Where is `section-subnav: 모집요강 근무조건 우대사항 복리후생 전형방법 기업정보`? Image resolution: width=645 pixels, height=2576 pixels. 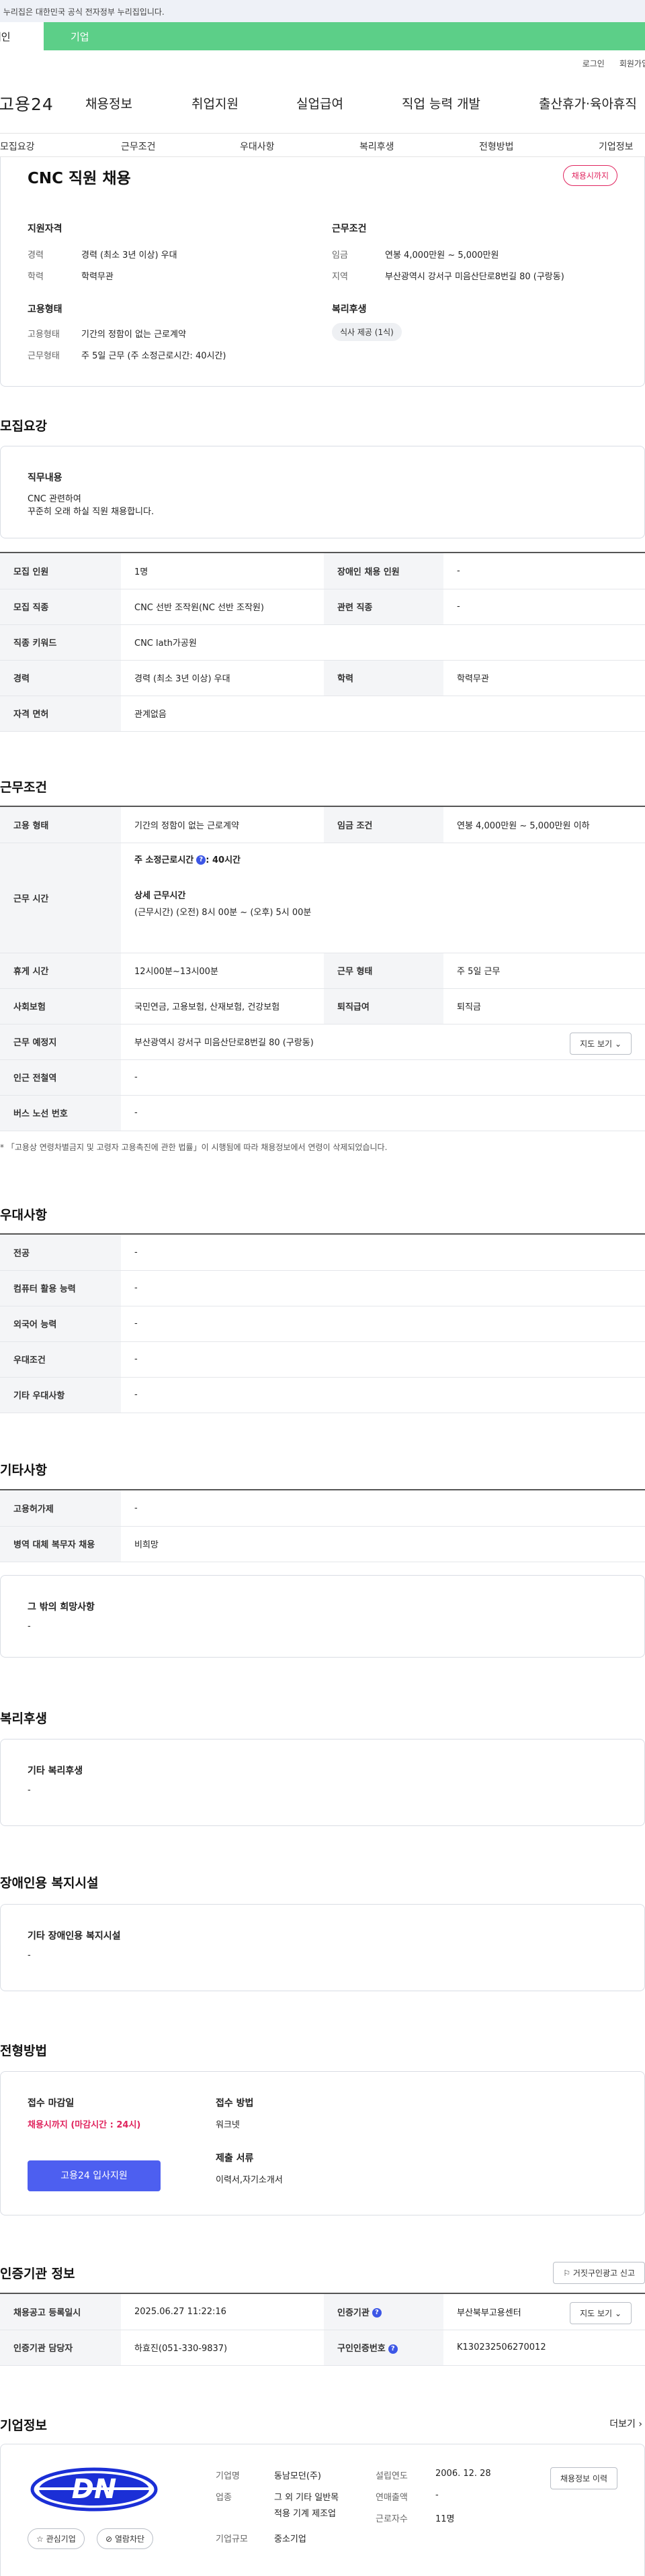 section-subnav: 모집요강 근무조건 우대사항 복리후생 전형방법 기업정보 is located at coordinates (322, 145).